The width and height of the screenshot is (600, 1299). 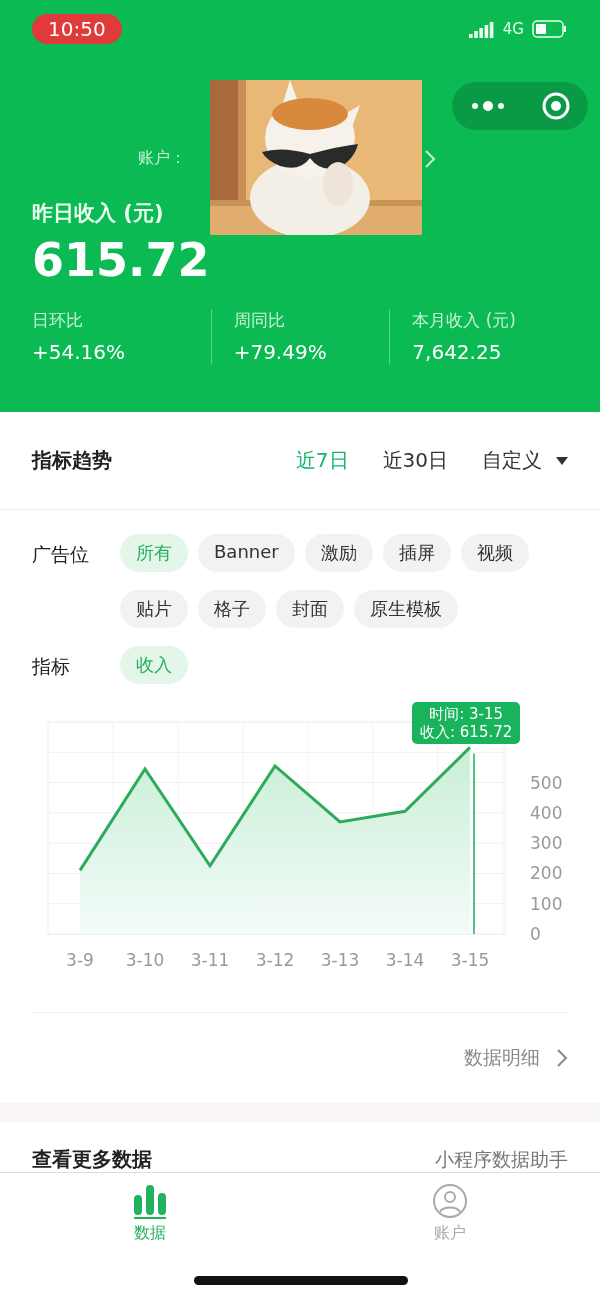 I want to click on axis-label: 400, so click(x=546, y=812).